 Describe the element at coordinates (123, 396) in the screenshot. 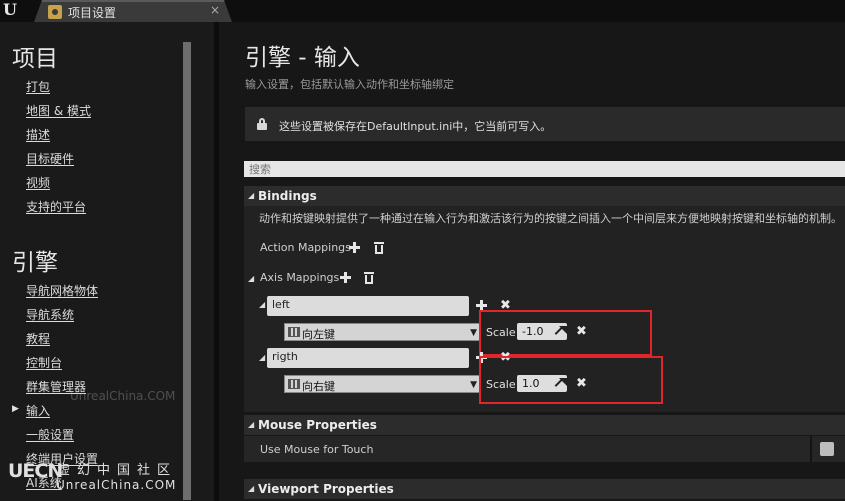

I see `watermark-overlay: UnrealChina.COM` at that location.